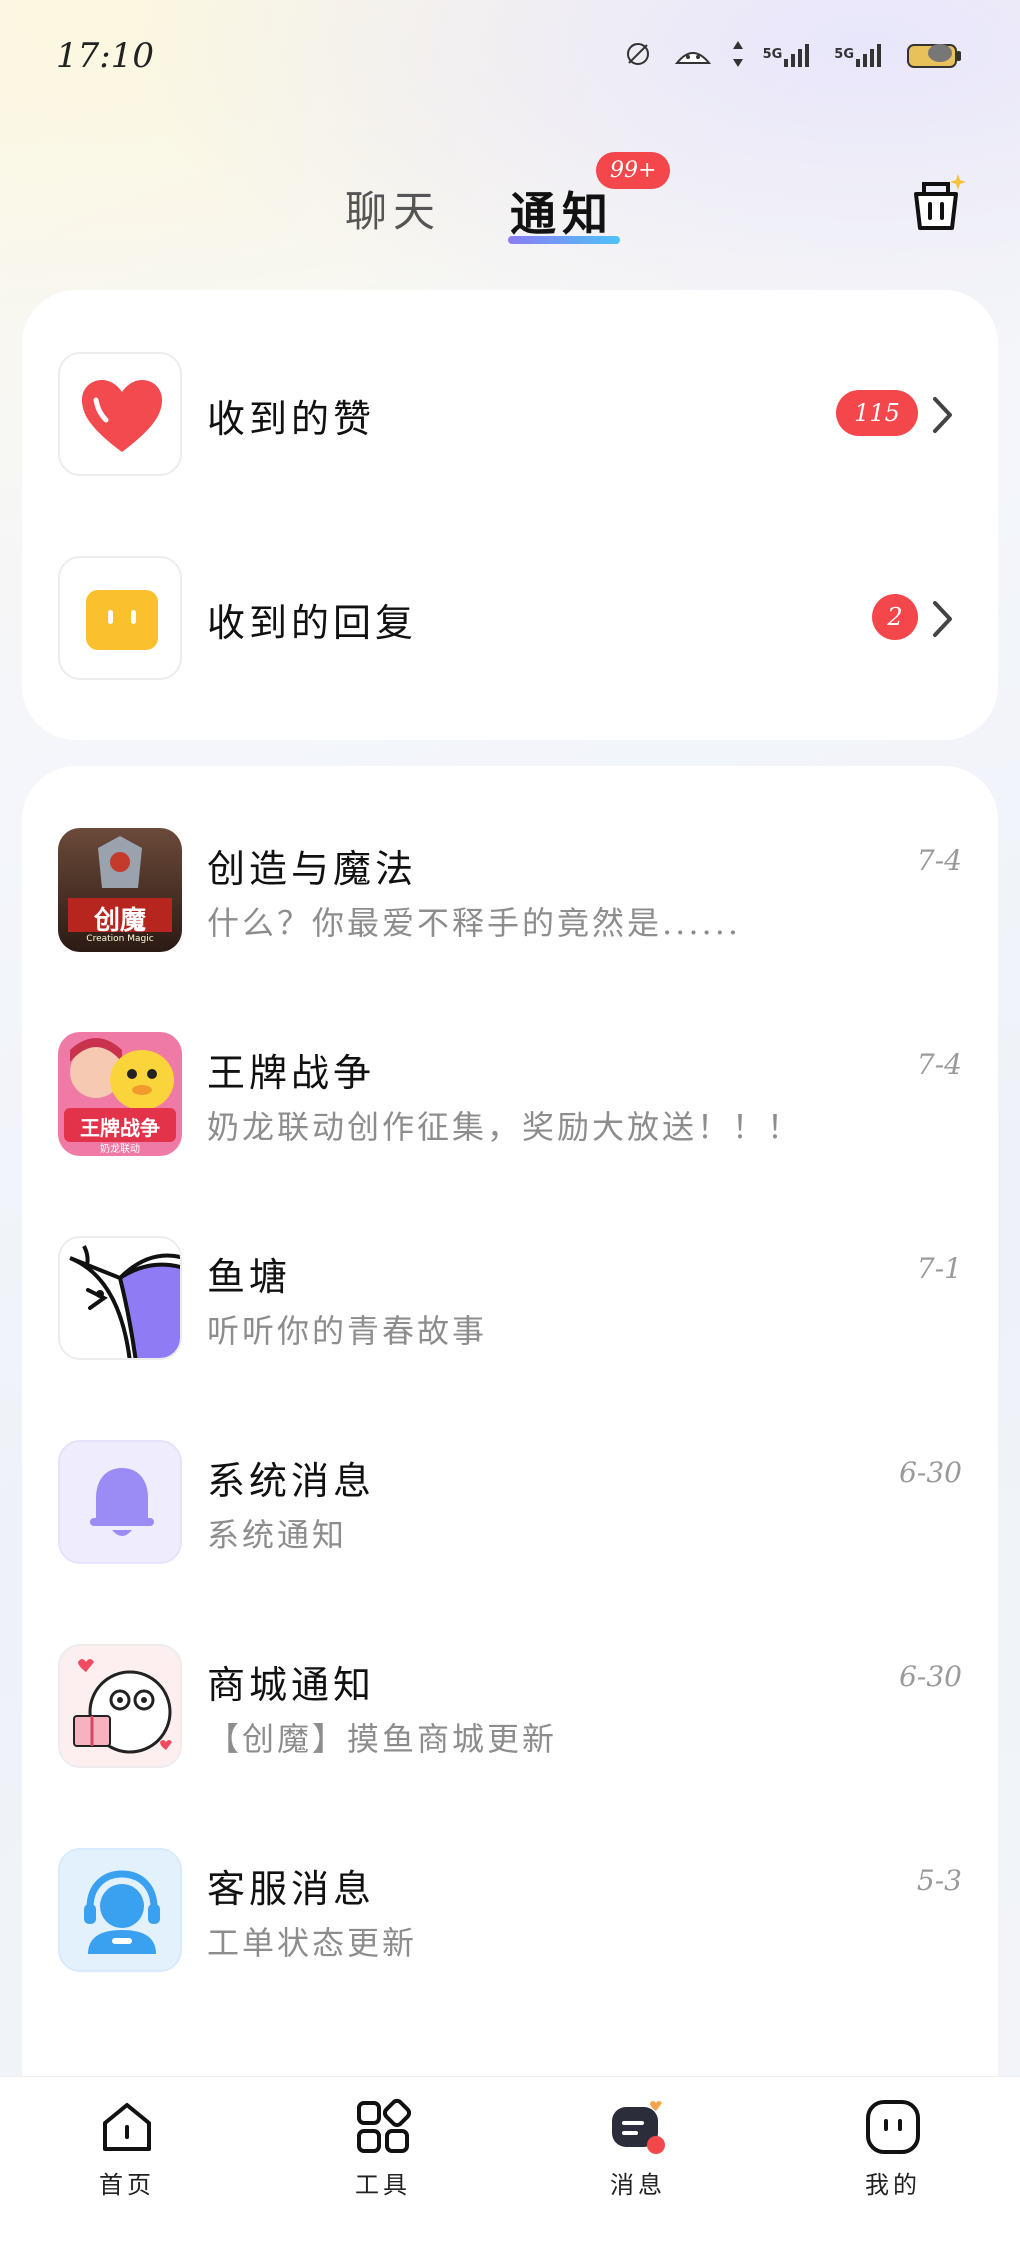 Image resolution: width=1020 pixels, height=2244 pixels. Describe the element at coordinates (383, 2185) in the screenshot. I see `nav-tools-label: 工具` at that location.